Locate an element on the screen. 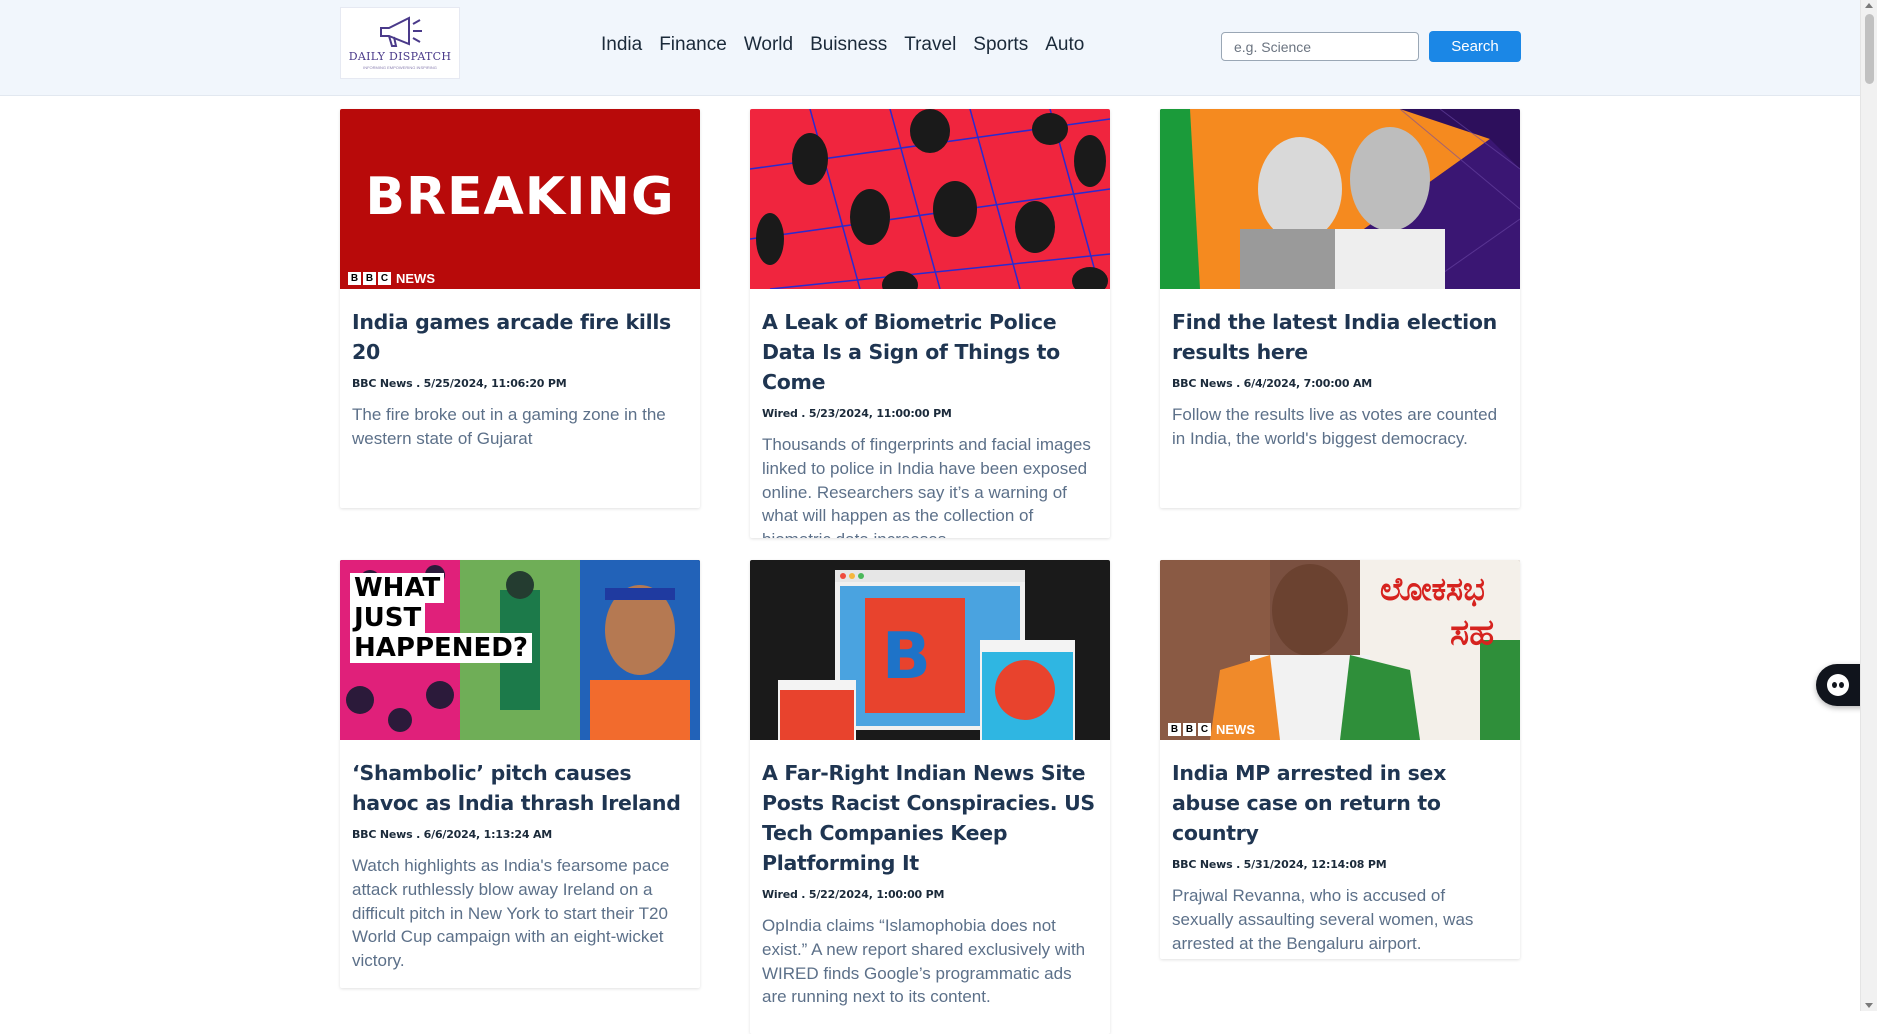 The width and height of the screenshot is (1877, 1034). nav-link-sports: Sports is located at coordinates (1000, 45).